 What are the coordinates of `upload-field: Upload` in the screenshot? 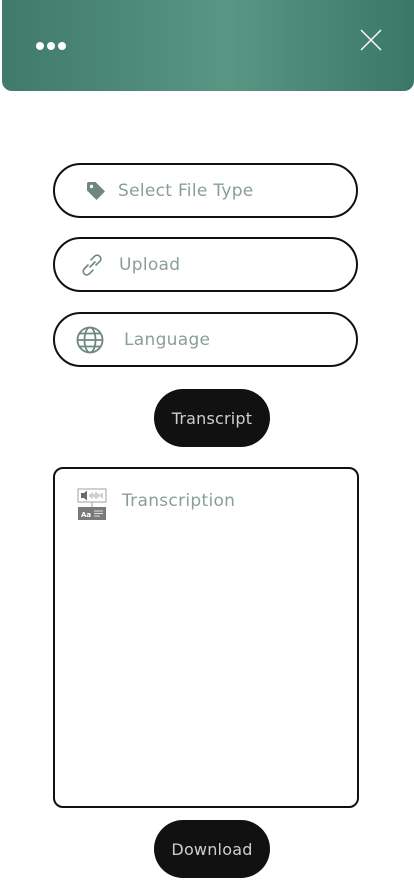 It's located at (205, 264).